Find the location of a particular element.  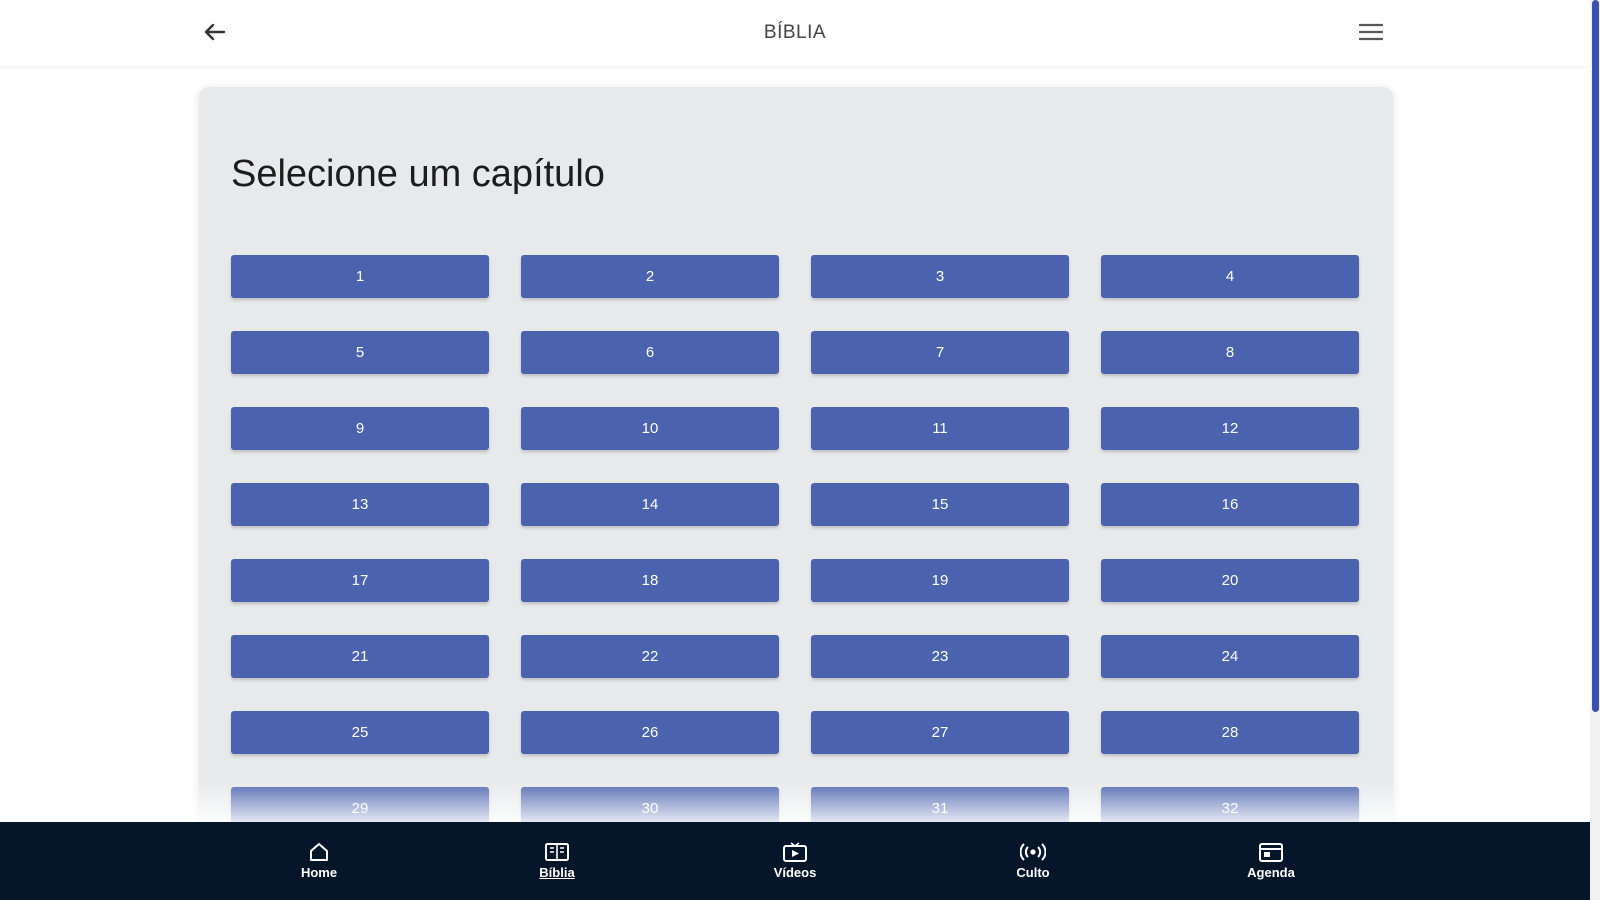

top-app-bar: BÍBLIA is located at coordinates (795, 33).